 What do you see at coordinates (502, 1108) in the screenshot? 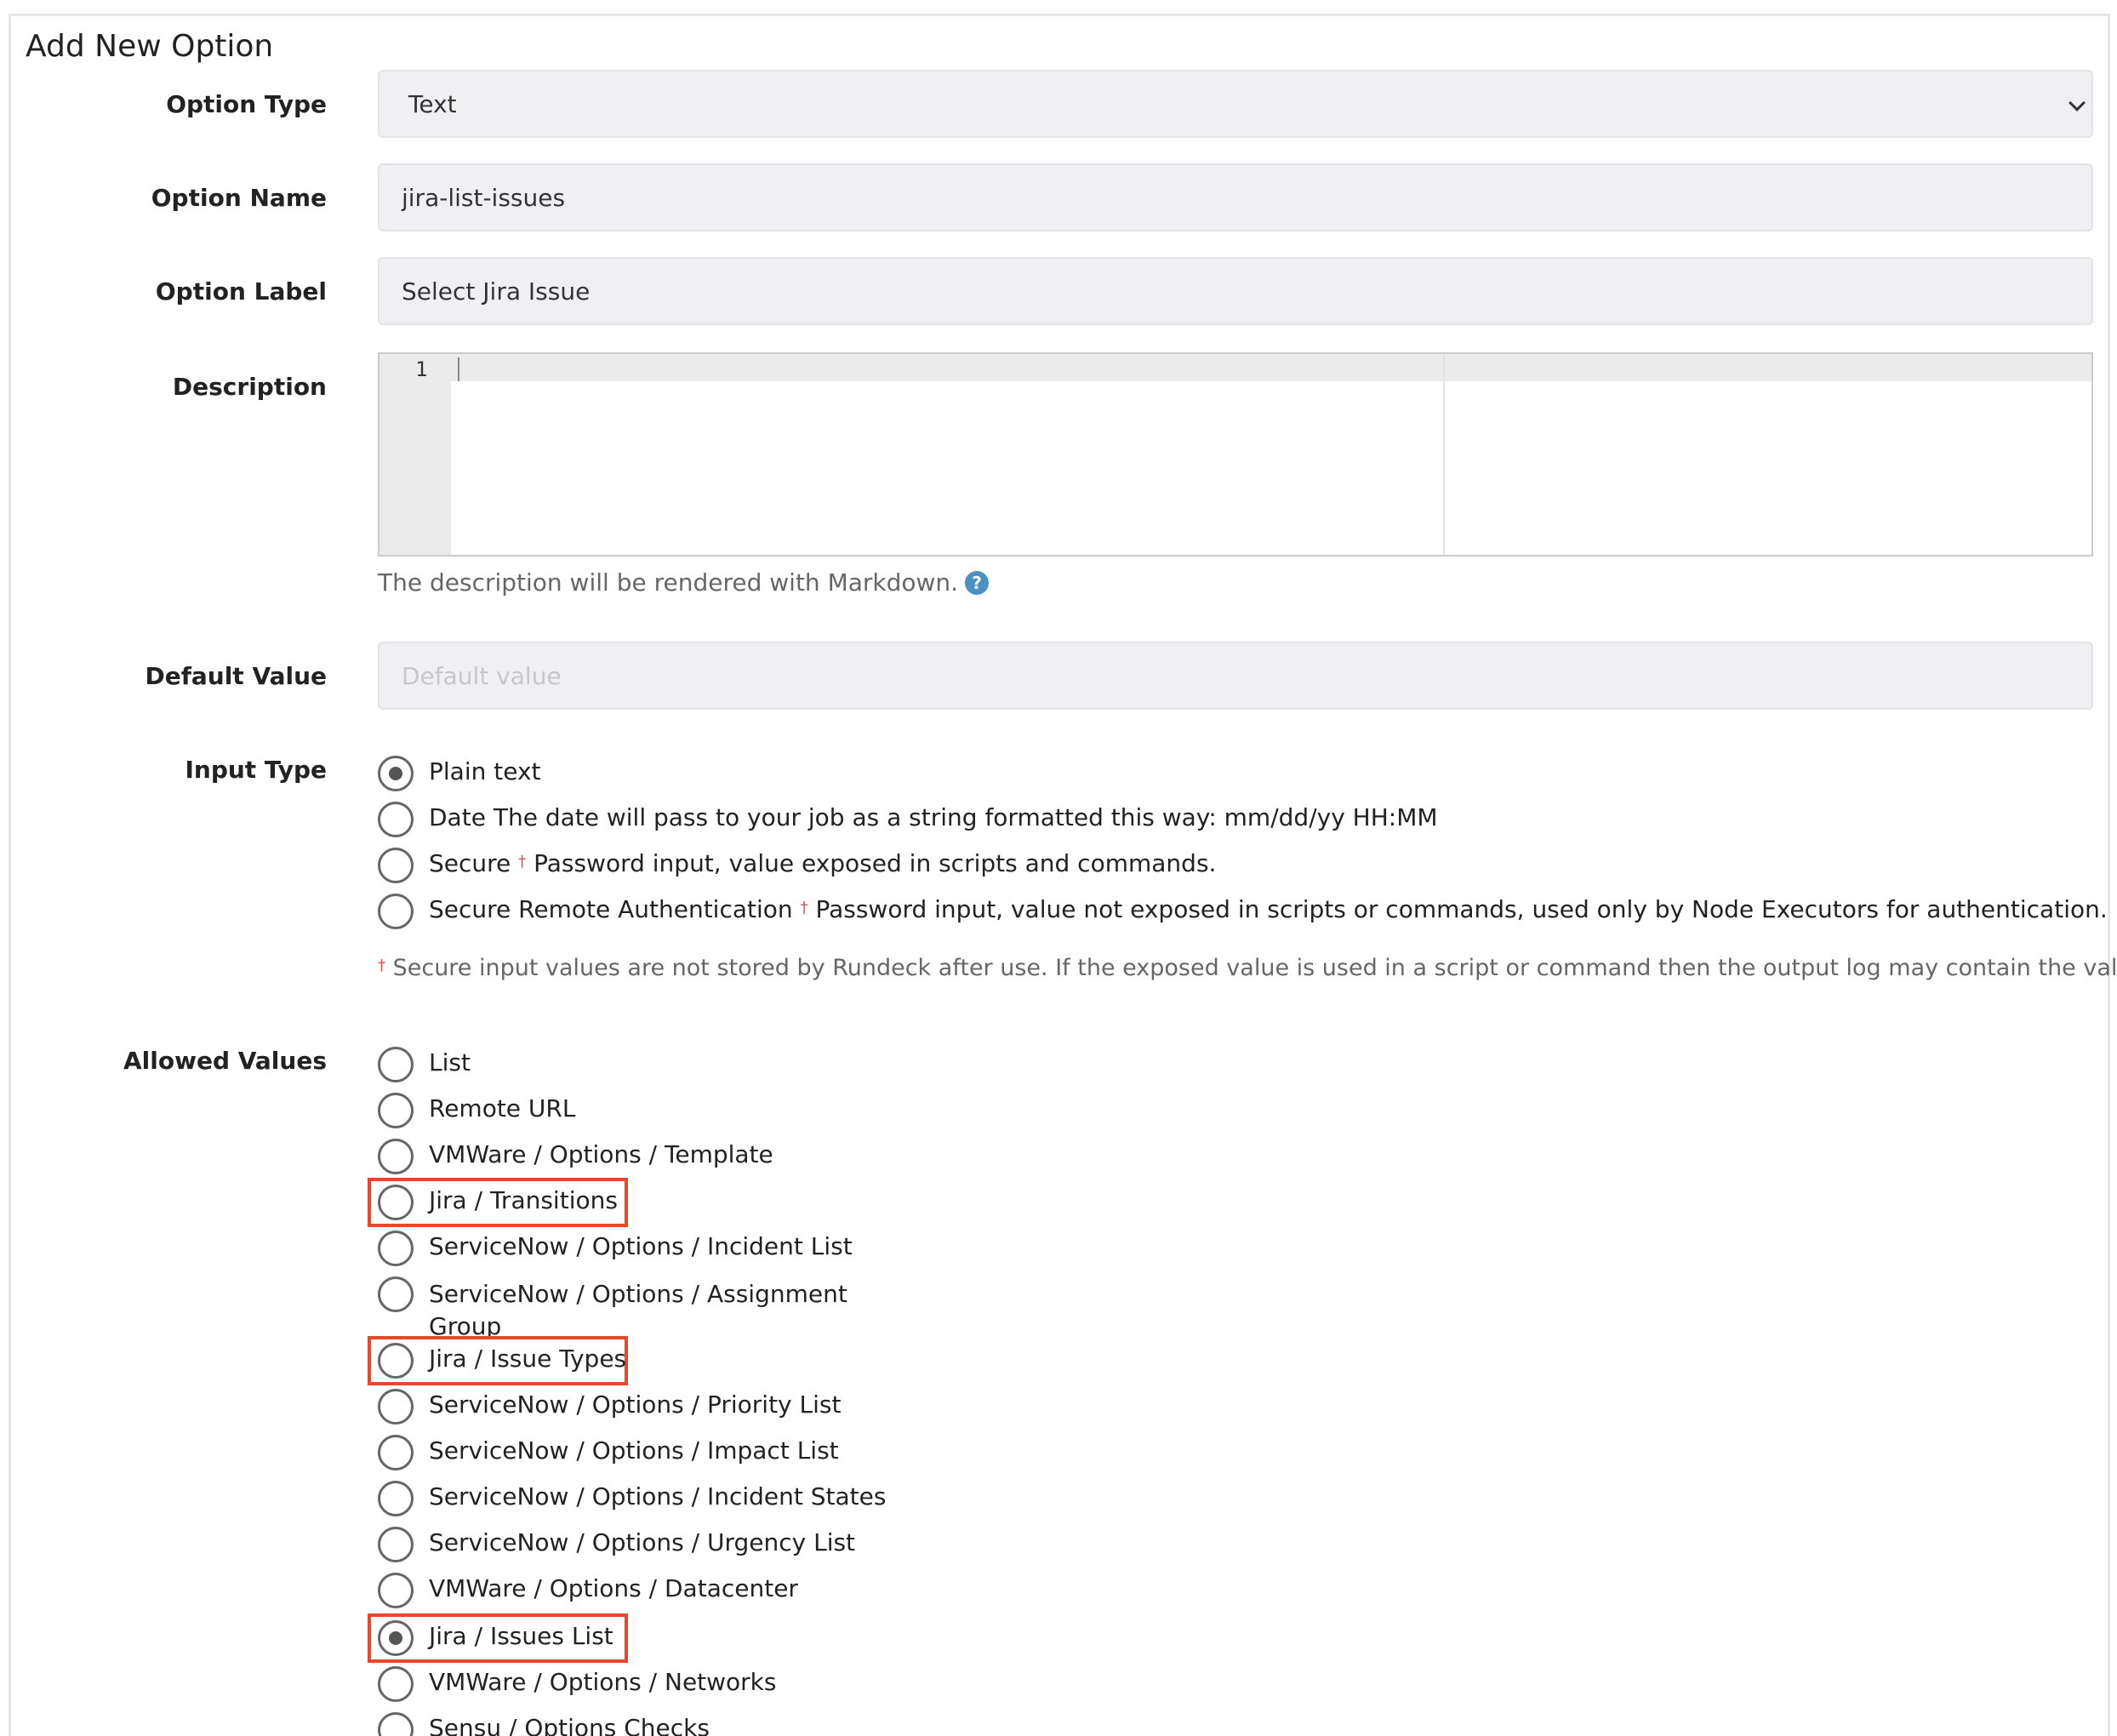
I see `radio-label: Remote URL` at bounding box center [502, 1108].